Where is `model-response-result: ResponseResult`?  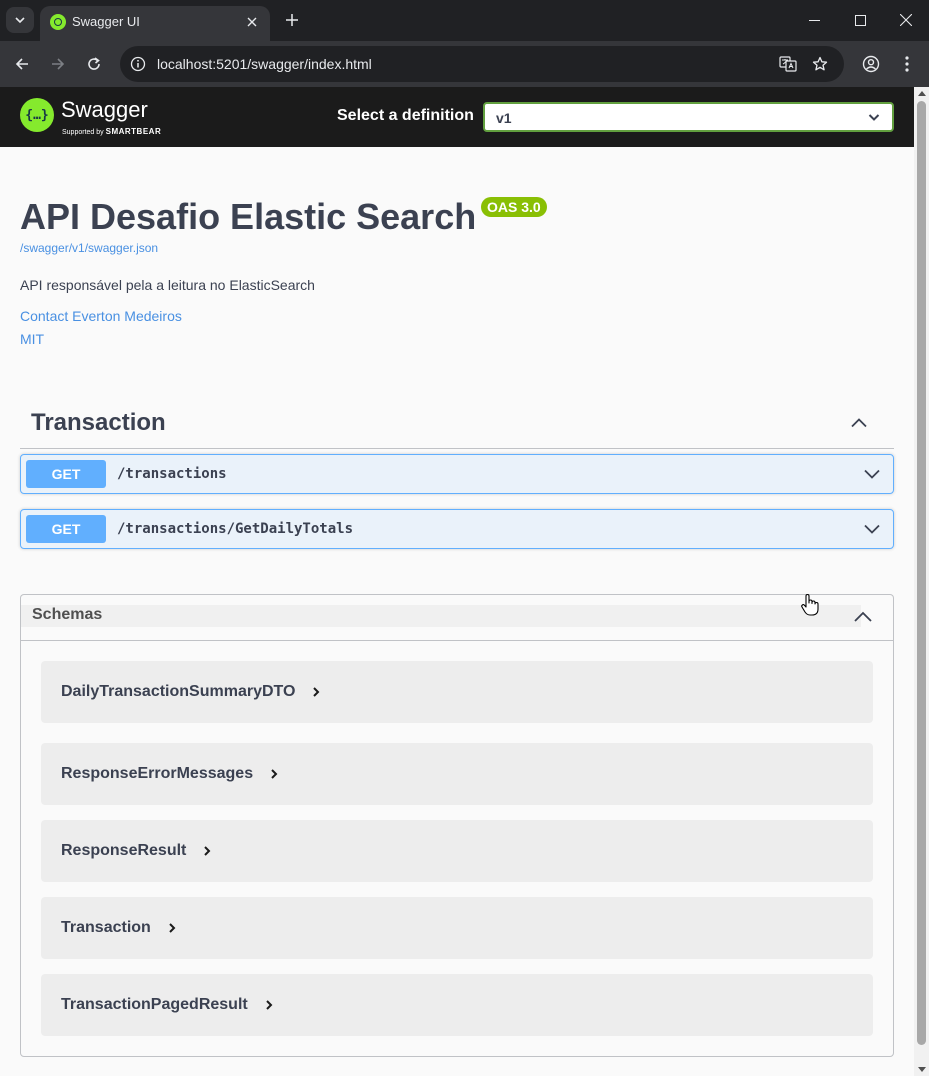 model-response-result: ResponseResult is located at coordinates (457, 851).